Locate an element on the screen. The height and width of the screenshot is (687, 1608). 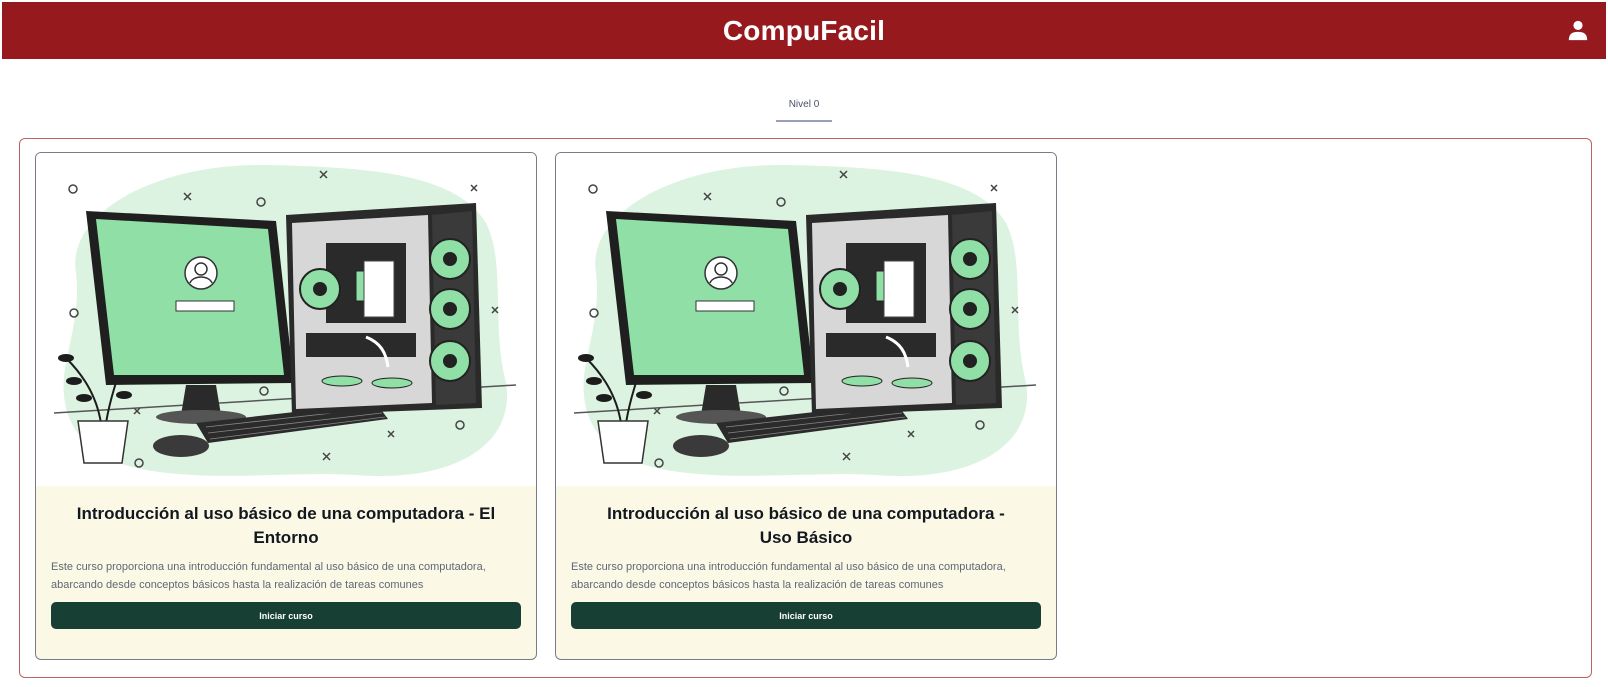
tab-label: Nivel 0 is located at coordinates (804, 104).